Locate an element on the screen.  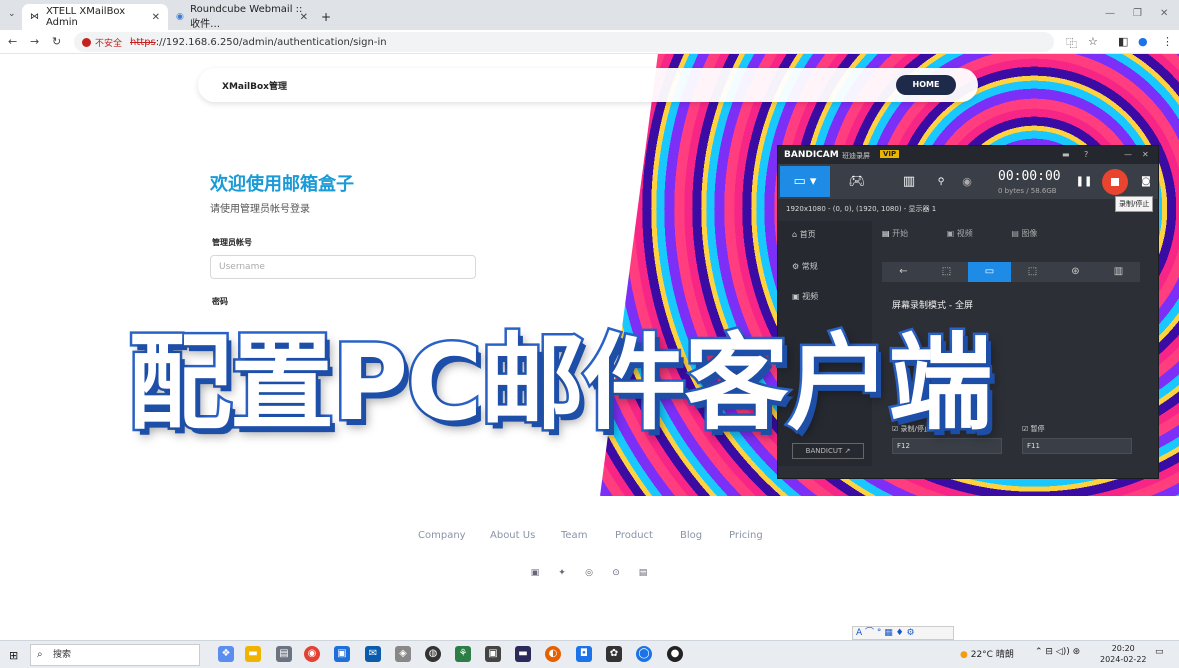
app-icon: ▣ is located at coordinates (342, 654).